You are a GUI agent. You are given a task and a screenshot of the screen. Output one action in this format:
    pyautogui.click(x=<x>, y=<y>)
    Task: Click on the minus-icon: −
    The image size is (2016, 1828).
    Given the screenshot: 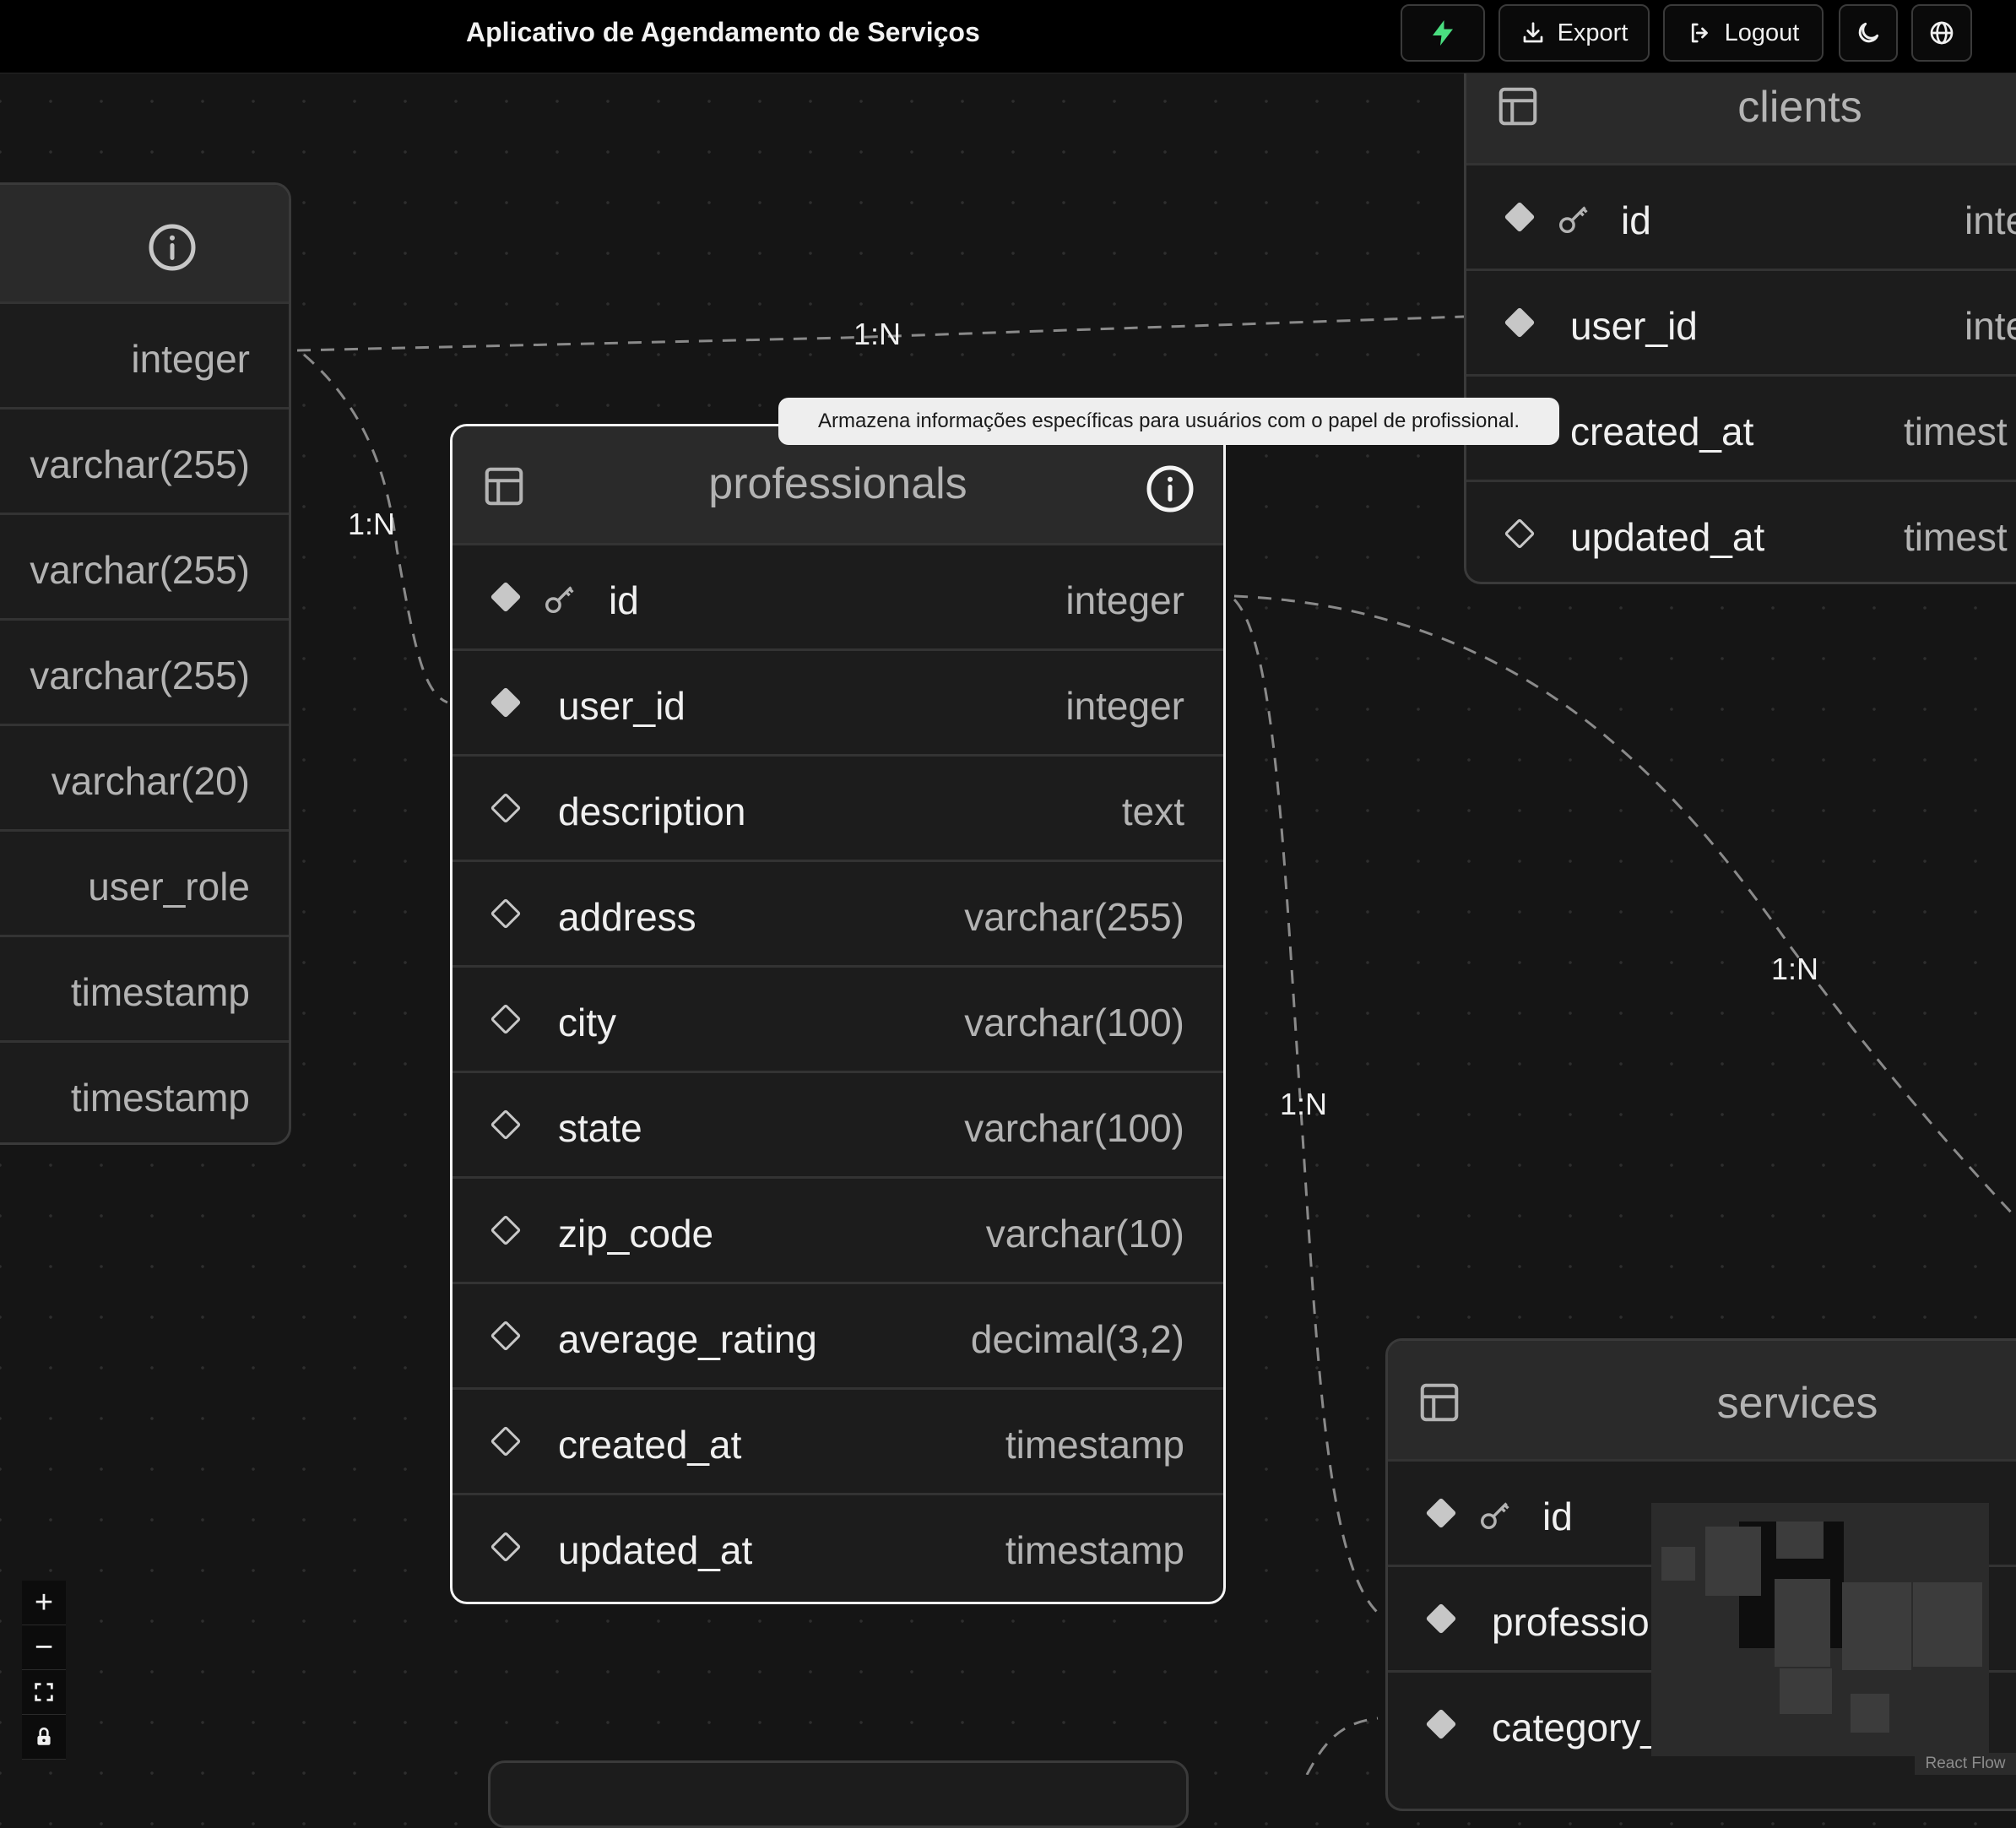 What is the action you would take?
    pyautogui.click(x=44, y=1647)
    